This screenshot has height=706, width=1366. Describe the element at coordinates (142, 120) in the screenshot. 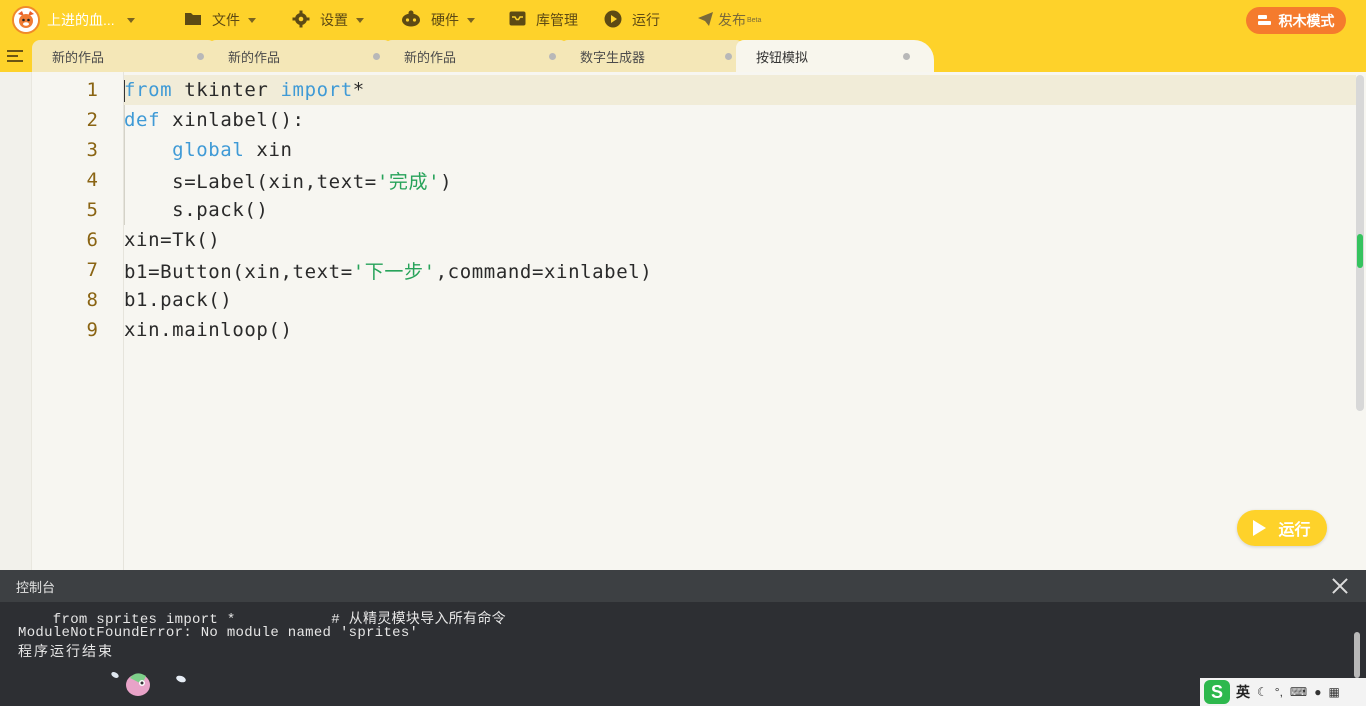

I see `keyword-token: def` at that location.